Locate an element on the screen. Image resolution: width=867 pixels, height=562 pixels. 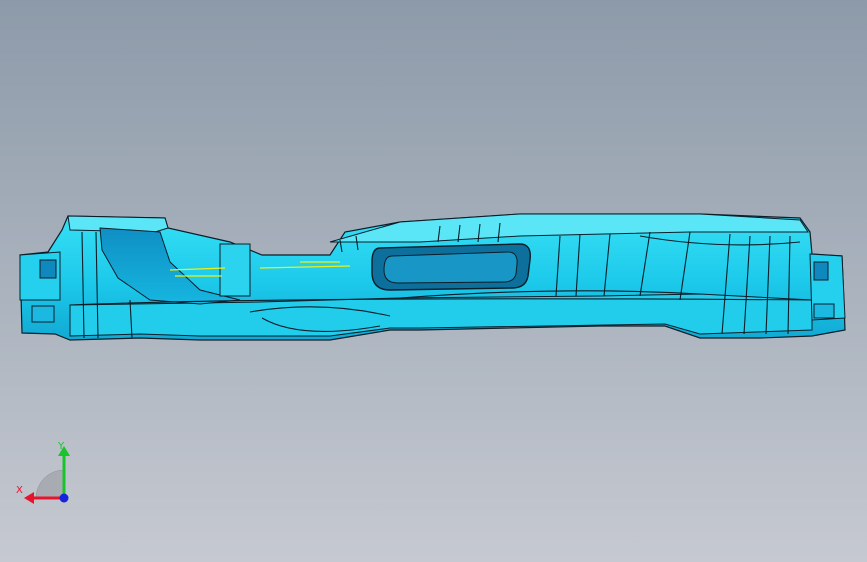
left-end-window is located at coordinates (48, 269).